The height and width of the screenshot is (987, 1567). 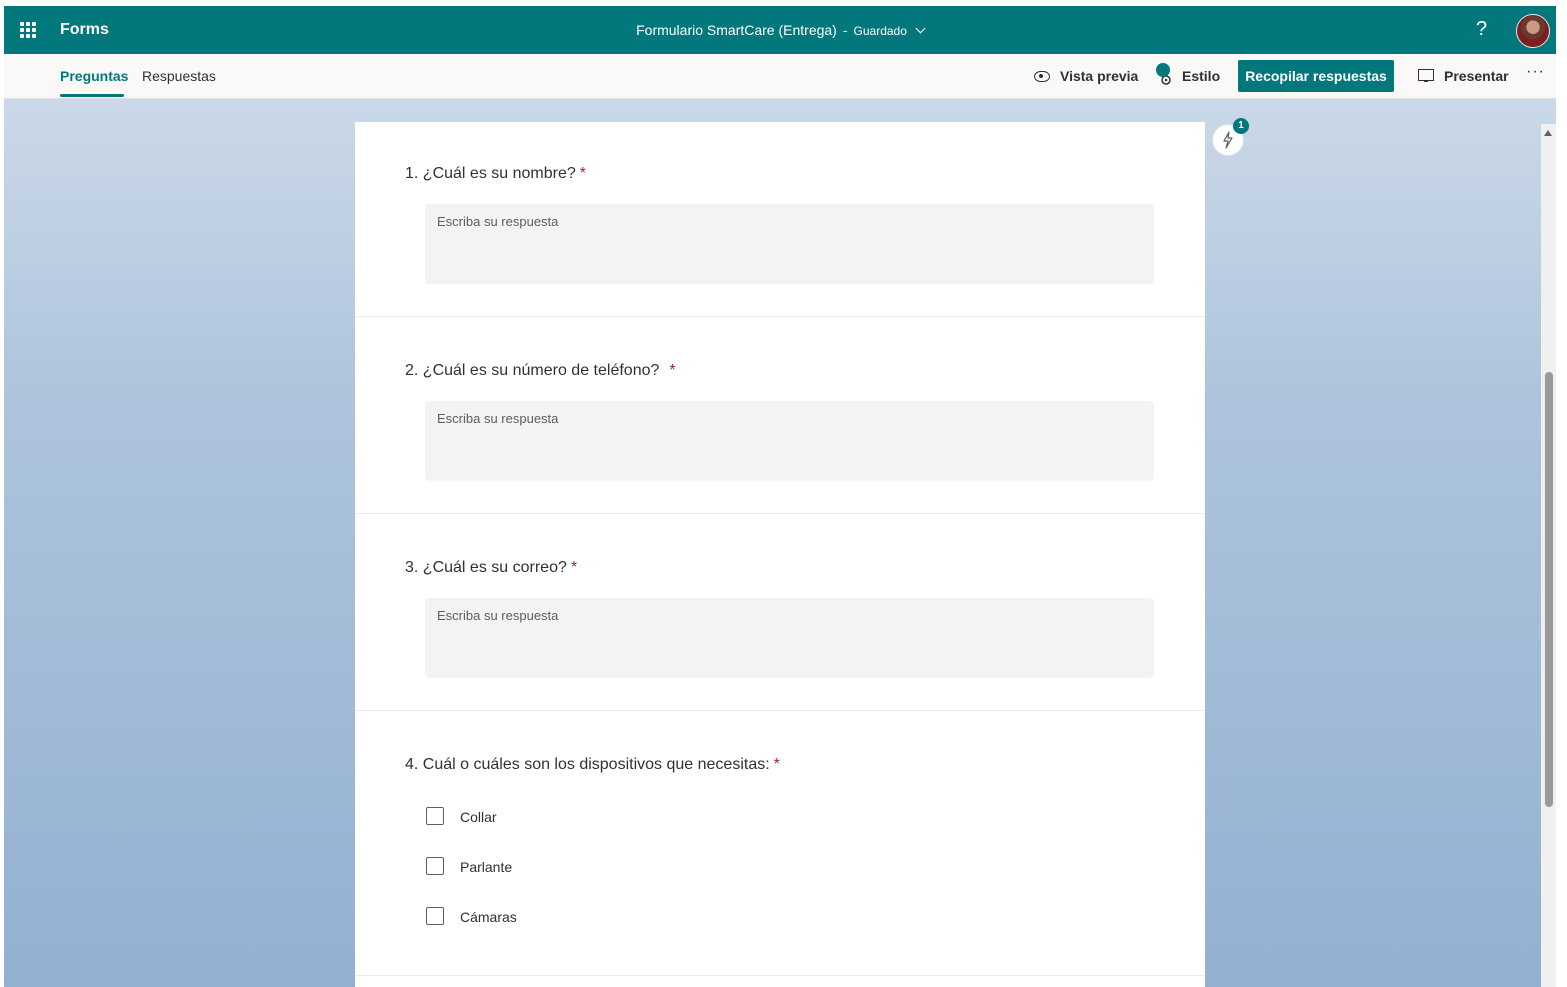 What do you see at coordinates (1533, 31) in the screenshot?
I see `avatar` at bounding box center [1533, 31].